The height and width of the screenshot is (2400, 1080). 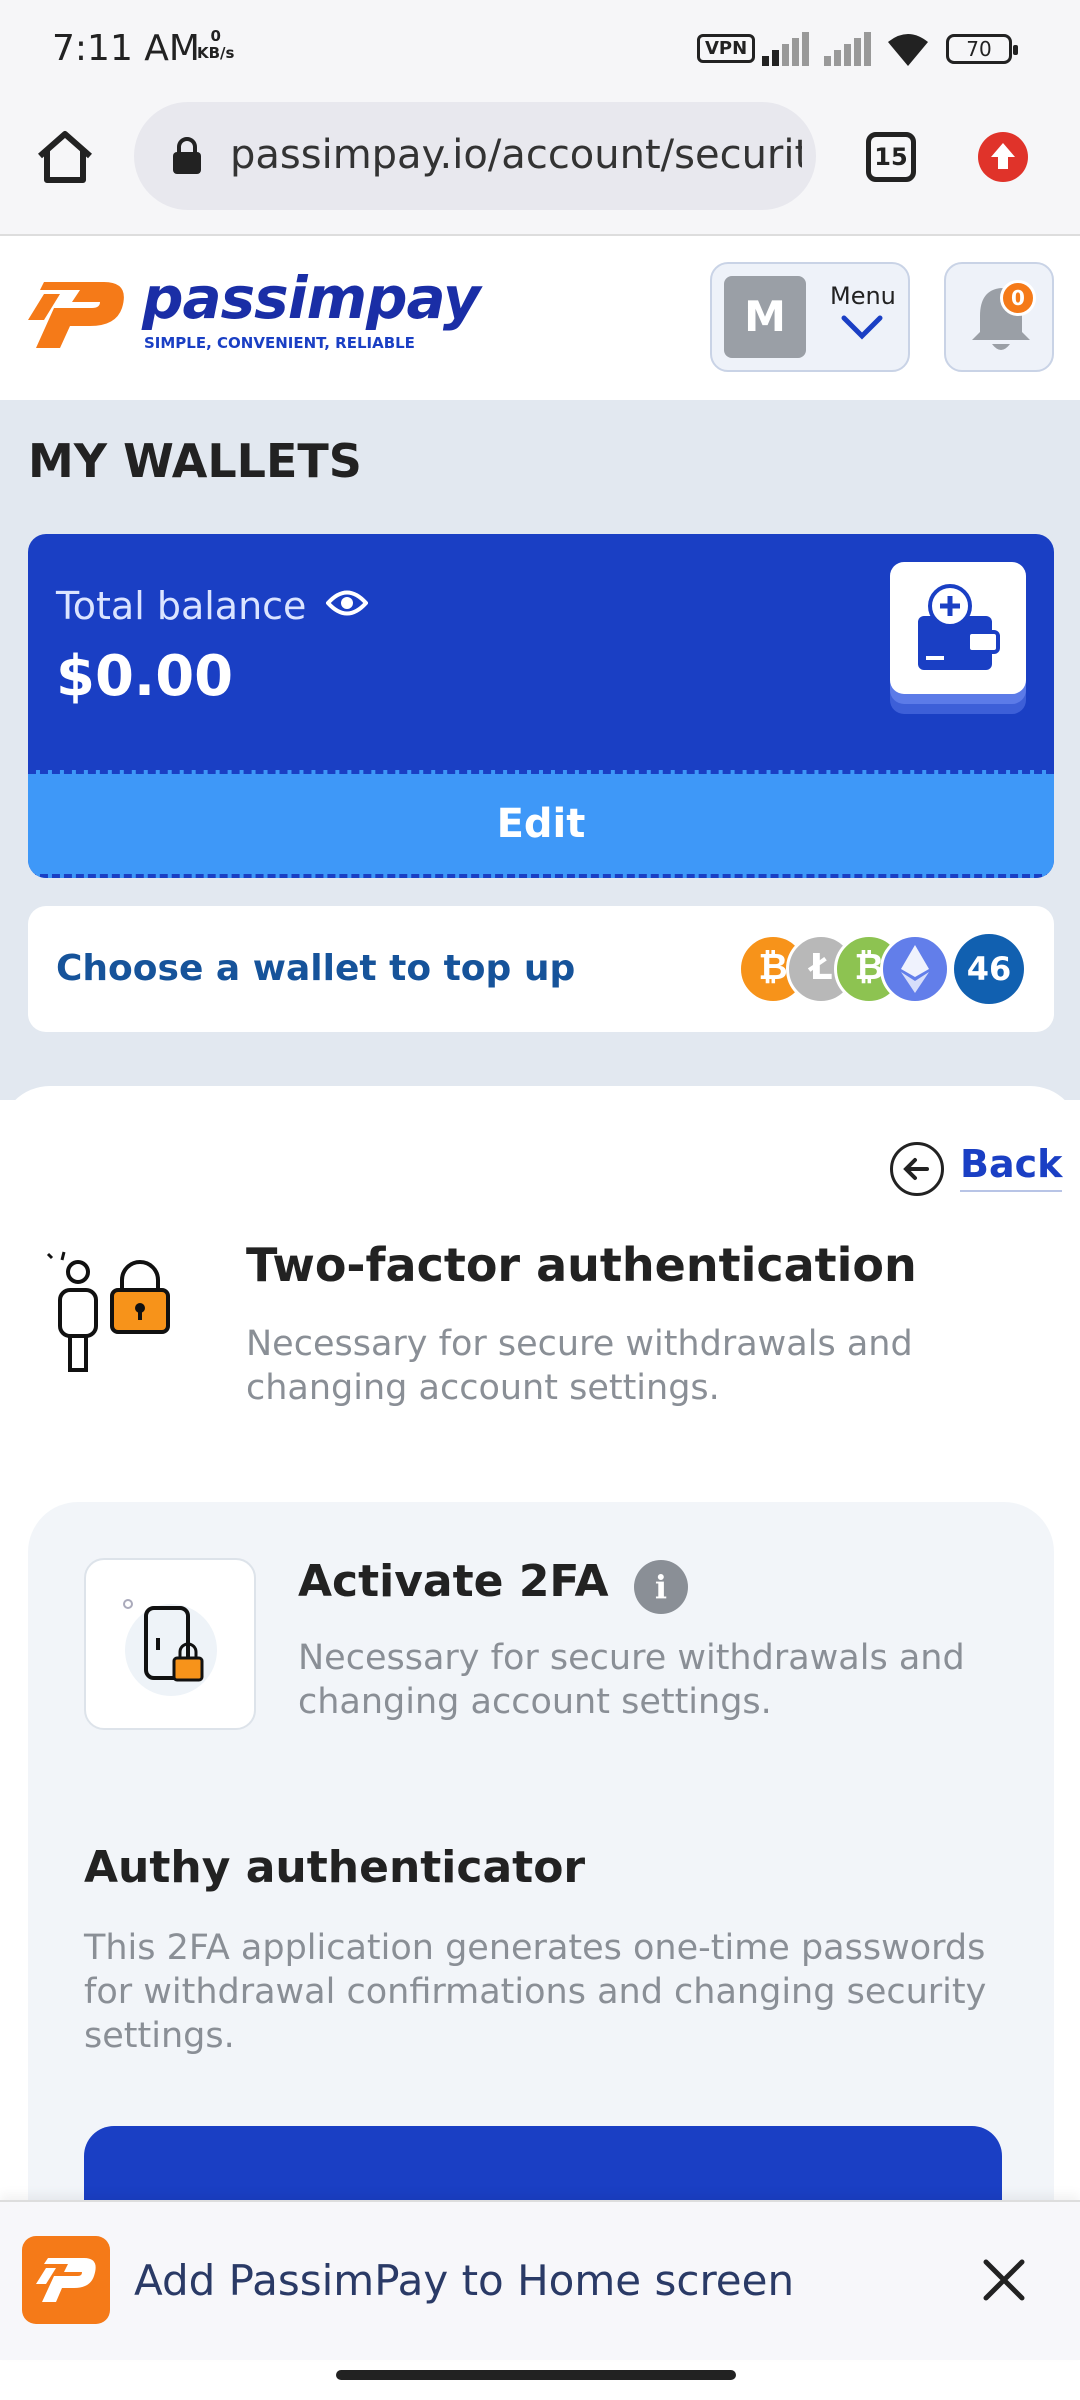 I want to click on more-coins-count: 46, so click(x=989, y=969).